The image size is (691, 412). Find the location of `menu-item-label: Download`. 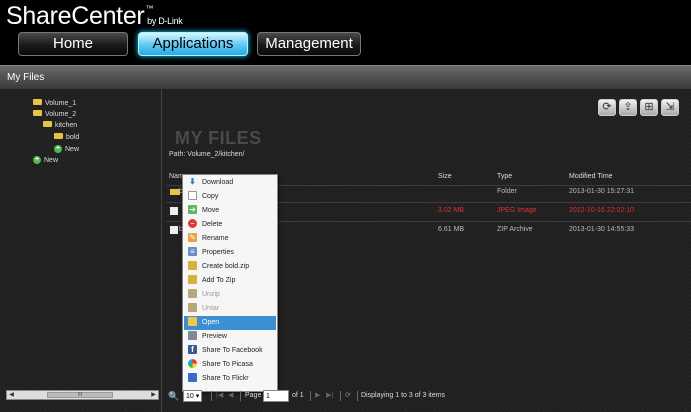

menu-item-label: Download is located at coordinates (218, 182).